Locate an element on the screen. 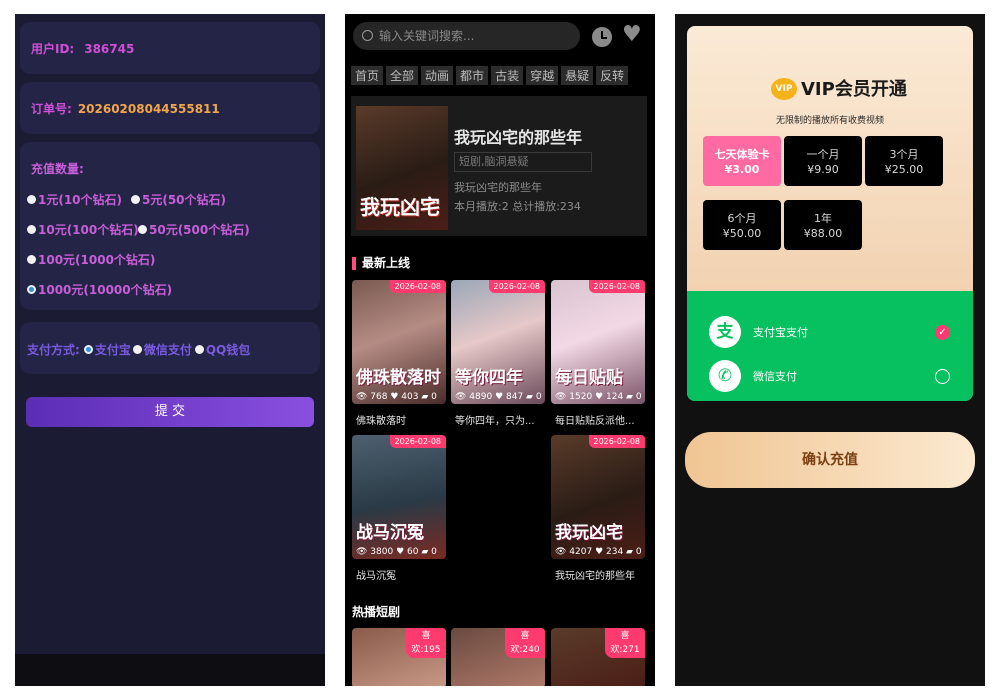  hot-drama-cover: 喜欢:271 is located at coordinates (598, 657).